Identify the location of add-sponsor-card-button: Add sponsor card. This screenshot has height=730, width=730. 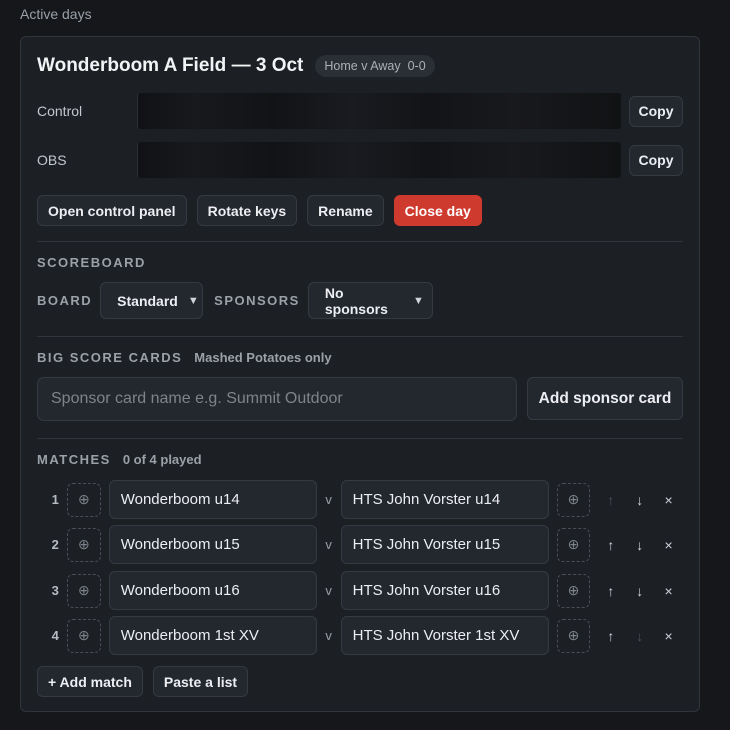
(605, 398).